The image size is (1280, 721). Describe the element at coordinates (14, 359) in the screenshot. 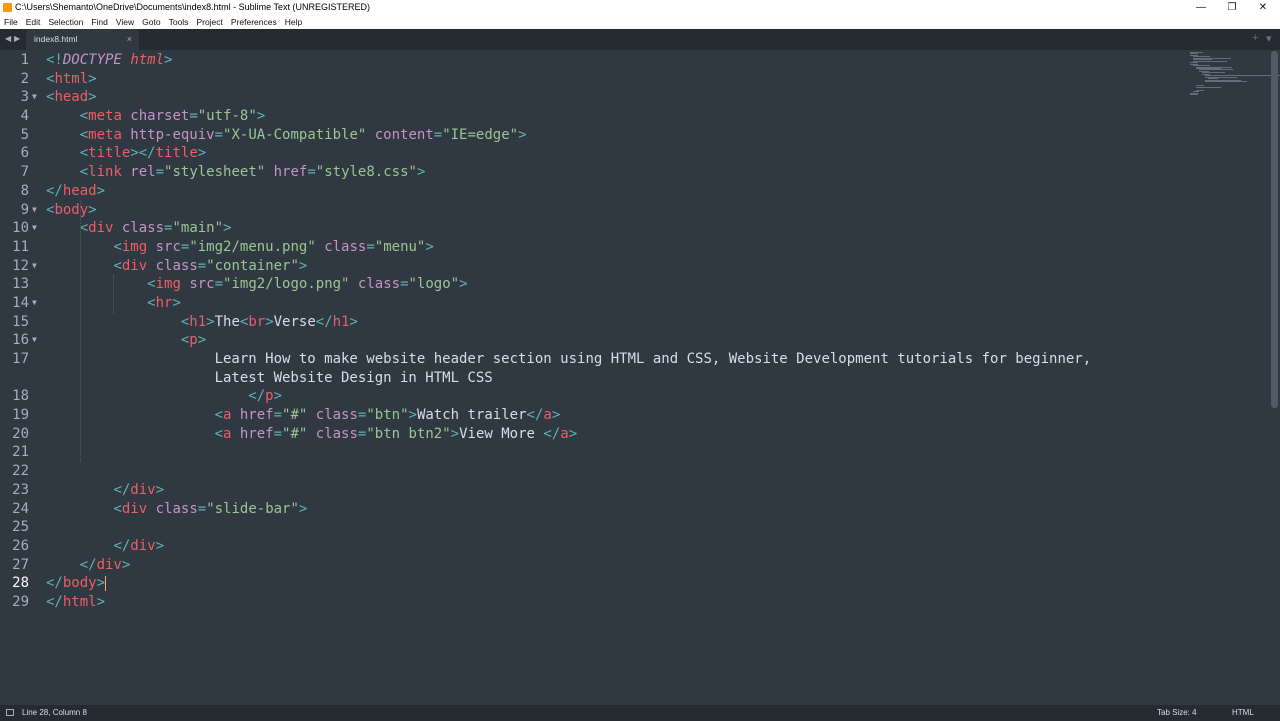

I see `line-number: 17` at that location.